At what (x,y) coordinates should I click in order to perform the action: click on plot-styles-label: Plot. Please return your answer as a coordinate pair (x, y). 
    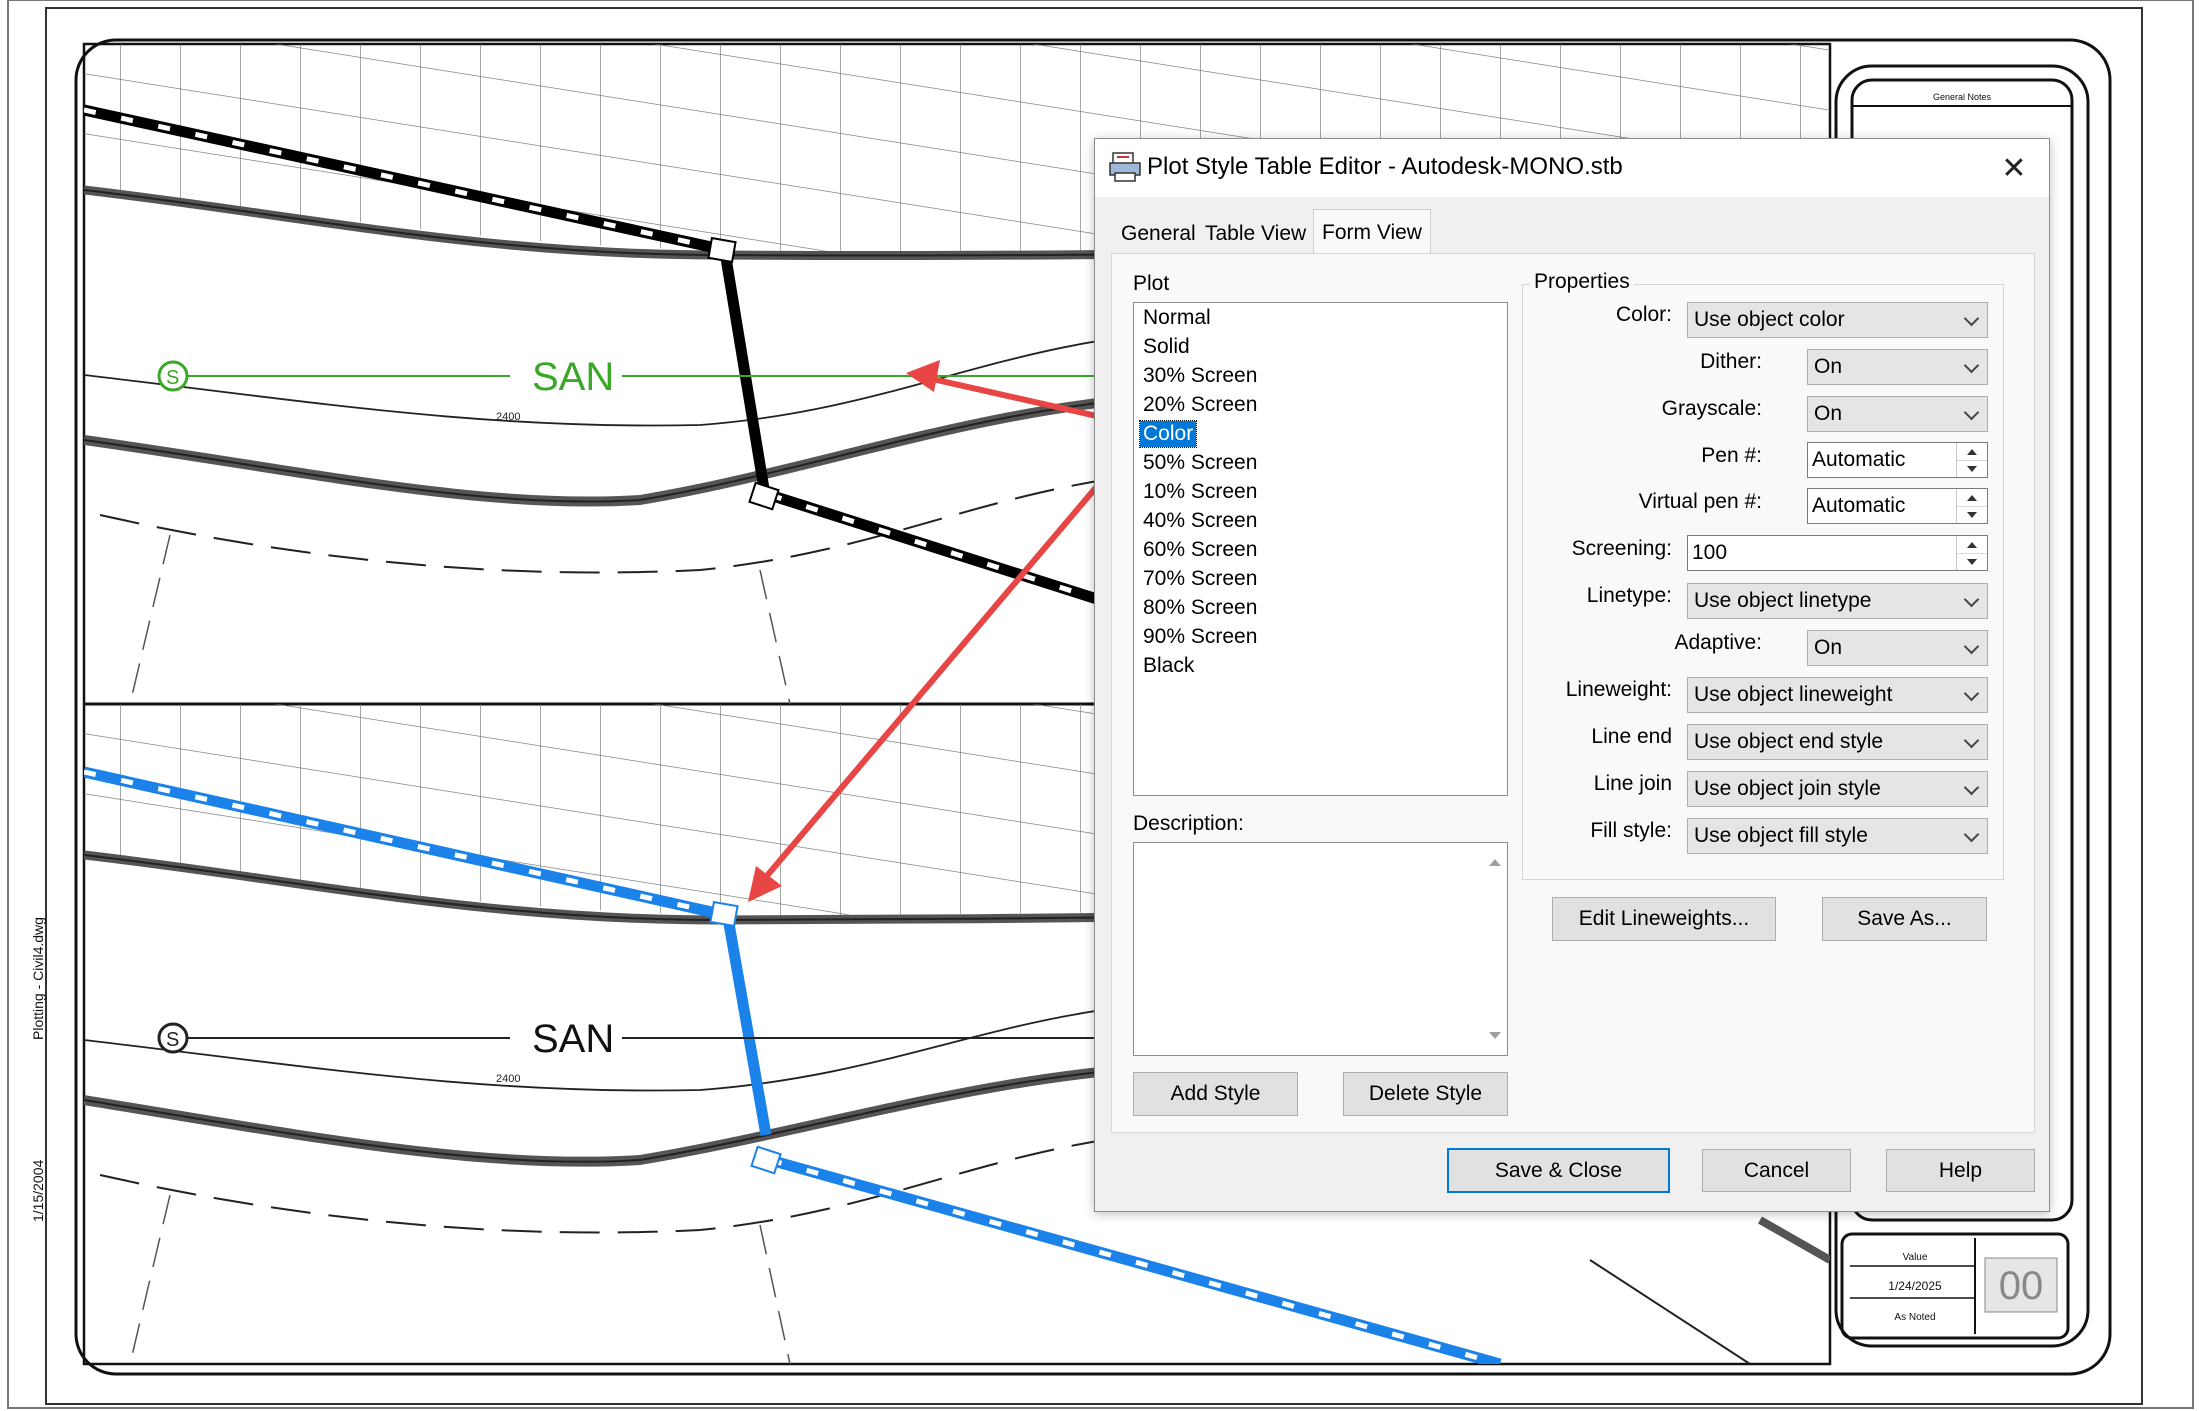
    Looking at the image, I should click on (1151, 283).